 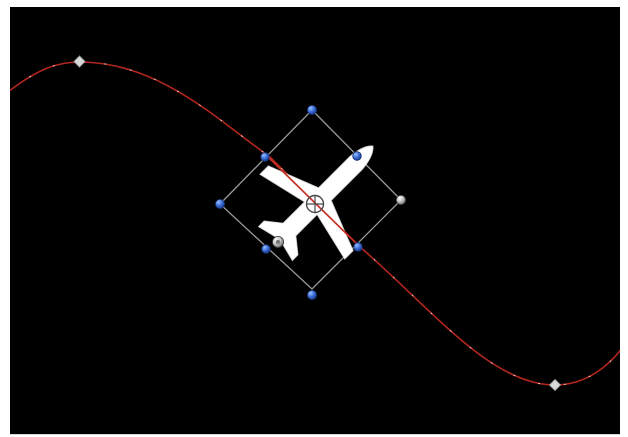 I want to click on handle-top-left, so click(x=265, y=157).